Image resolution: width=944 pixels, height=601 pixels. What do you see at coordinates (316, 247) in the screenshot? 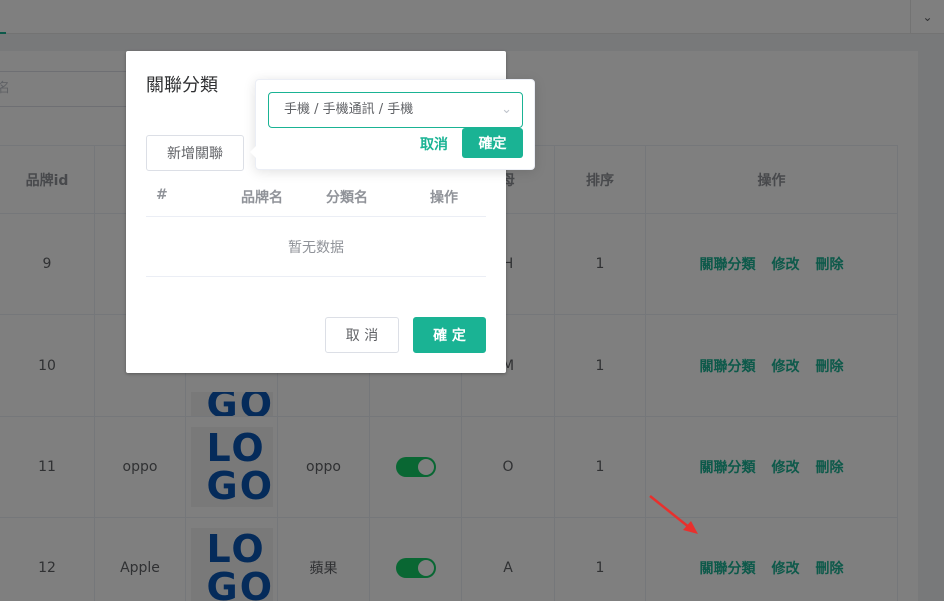
I see `empty-state-text: 暂无数据` at bounding box center [316, 247].